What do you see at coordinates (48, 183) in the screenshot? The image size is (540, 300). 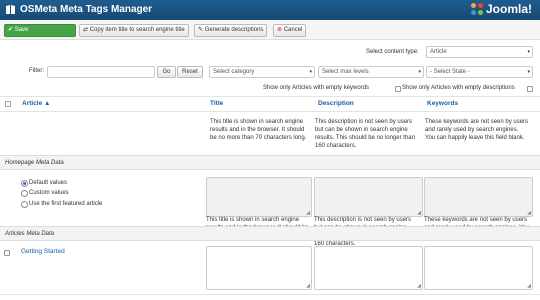 I see `option-default-values: Default values` at bounding box center [48, 183].